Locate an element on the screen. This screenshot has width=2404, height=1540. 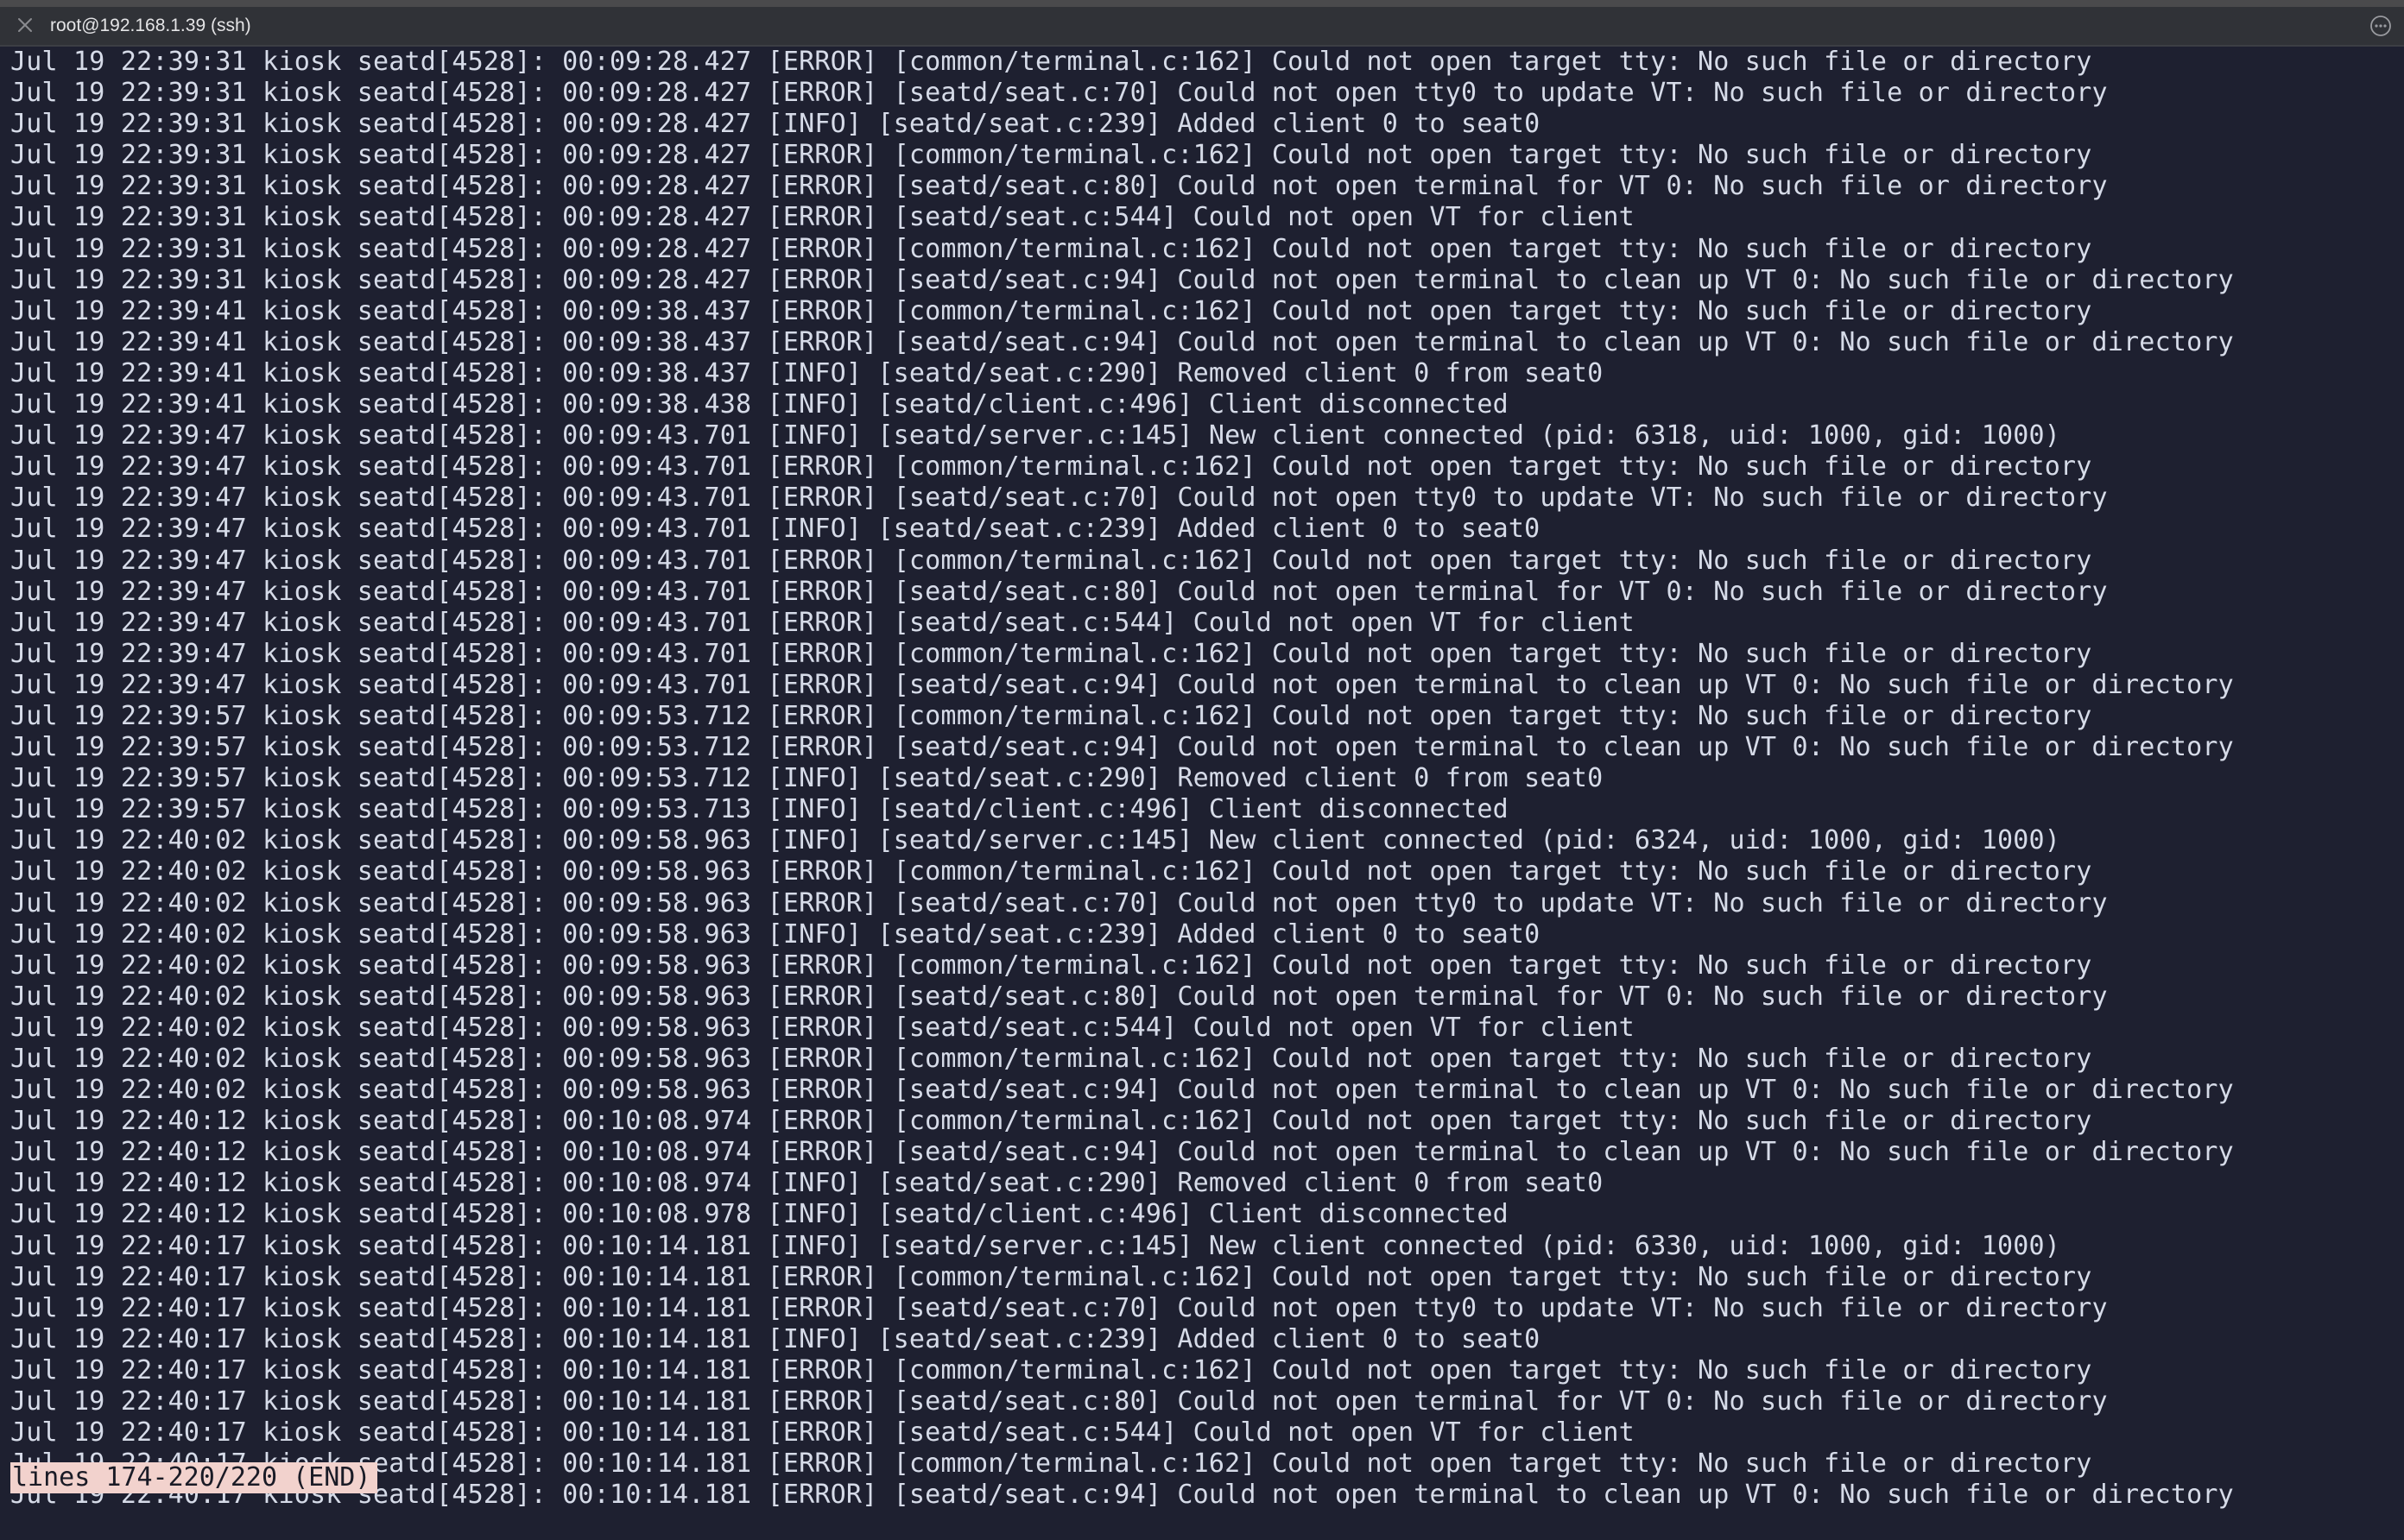
title-bar: root@192.168.1.39 (ssh) is located at coordinates (1202, 27).